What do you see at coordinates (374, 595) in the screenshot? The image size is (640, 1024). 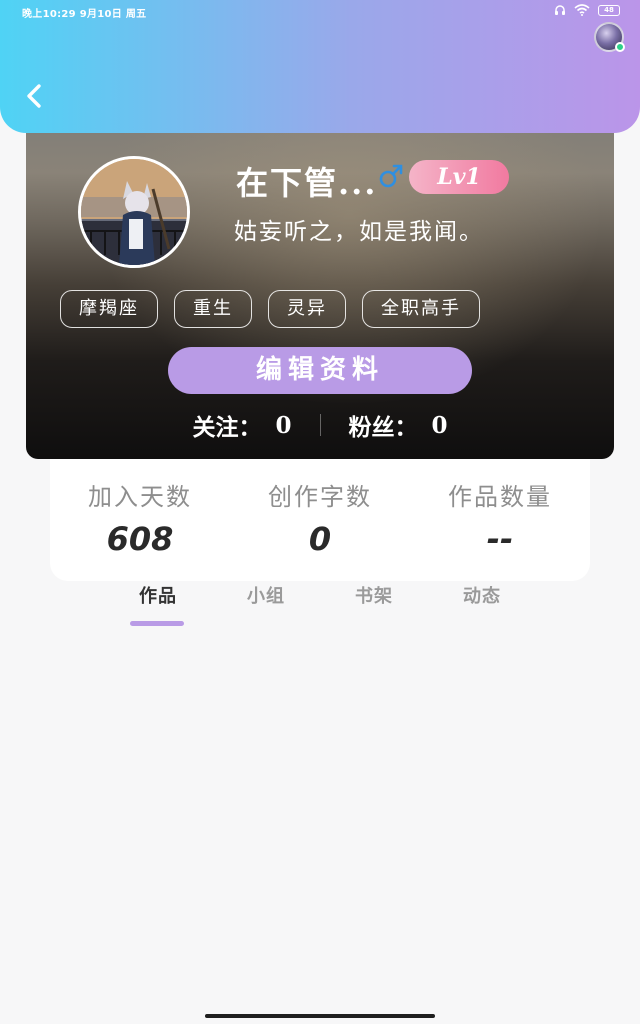 I see `tab-bookshelf: 书架` at bounding box center [374, 595].